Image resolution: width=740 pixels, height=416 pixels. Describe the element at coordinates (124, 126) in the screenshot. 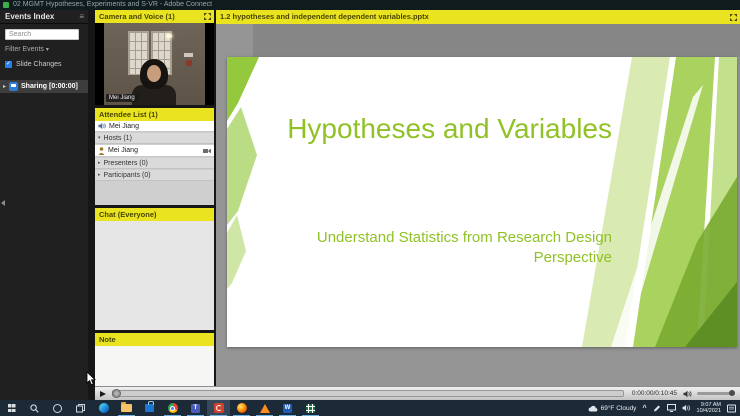

I see `active-speaker-name: Mei Jiang` at that location.